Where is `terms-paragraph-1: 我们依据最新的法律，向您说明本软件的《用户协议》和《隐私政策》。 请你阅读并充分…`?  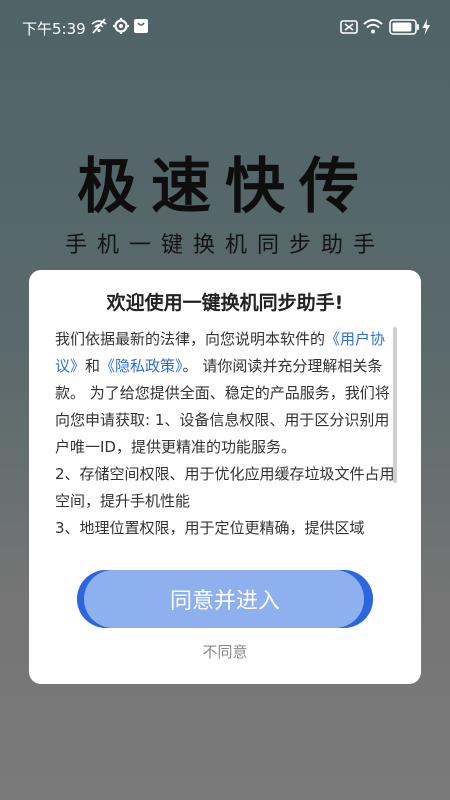 terms-paragraph-1: 我们依据最新的法律，向您说明本软件的《用户协议》和《隐私政策》。 请你阅读并充分… is located at coordinates (225, 393).